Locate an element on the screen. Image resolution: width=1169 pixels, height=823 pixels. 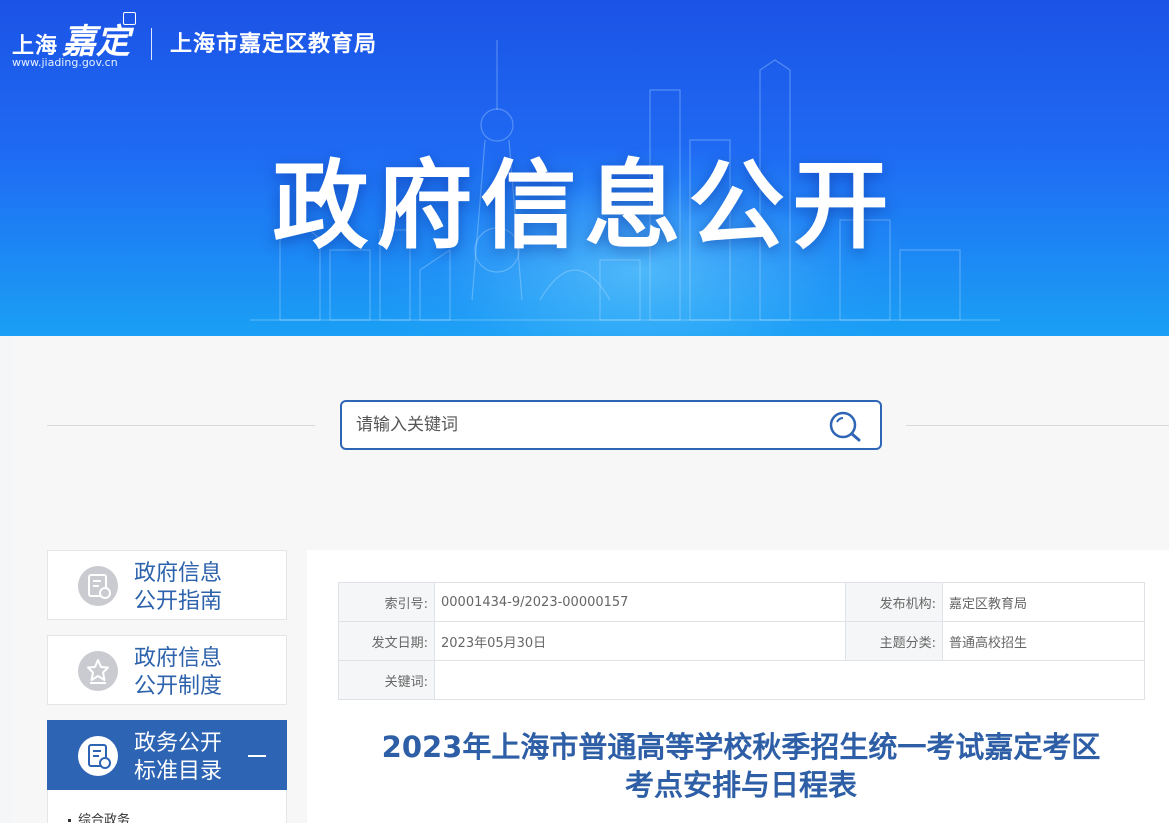
site-logo: 上海 嘉定 www.jiading.gov.cn 上海市嘉定区教育局 is located at coordinates (194, 41).